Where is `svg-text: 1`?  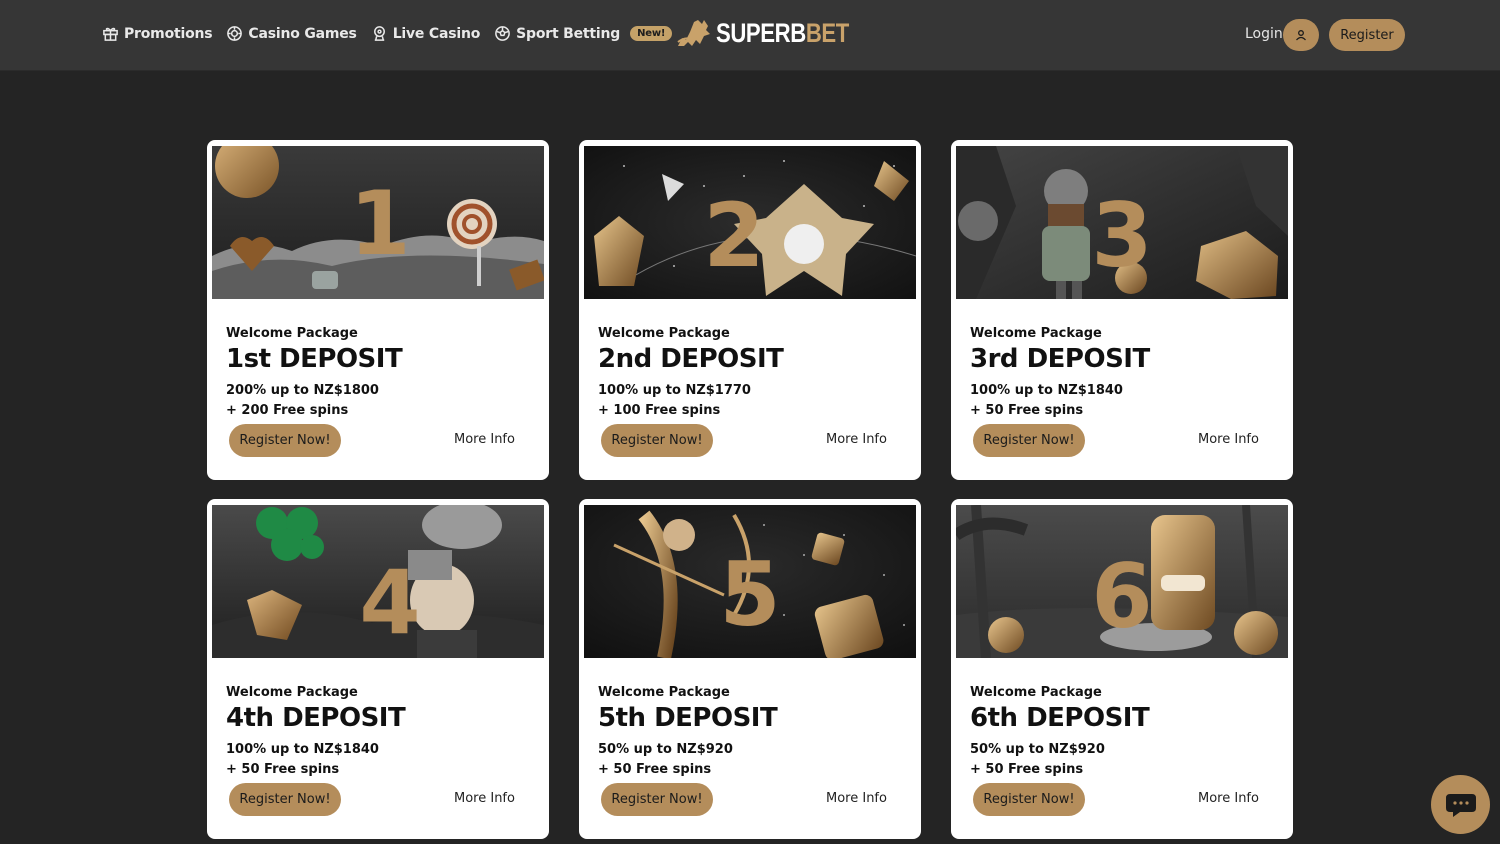
svg-text: 1 is located at coordinates (379, 223).